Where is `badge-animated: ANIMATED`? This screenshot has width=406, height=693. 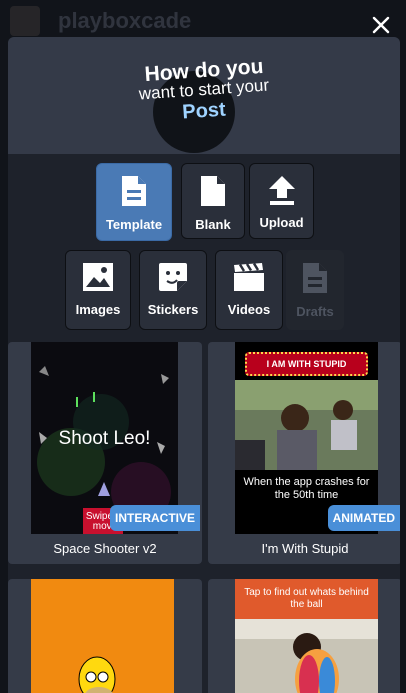 badge-animated: ANIMATED is located at coordinates (363, 518).